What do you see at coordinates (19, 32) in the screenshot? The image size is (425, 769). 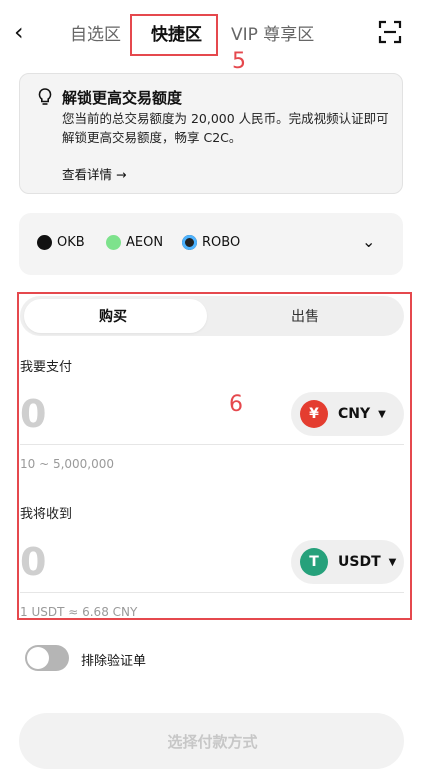 I see `chevron-left-icon: ‹` at bounding box center [19, 32].